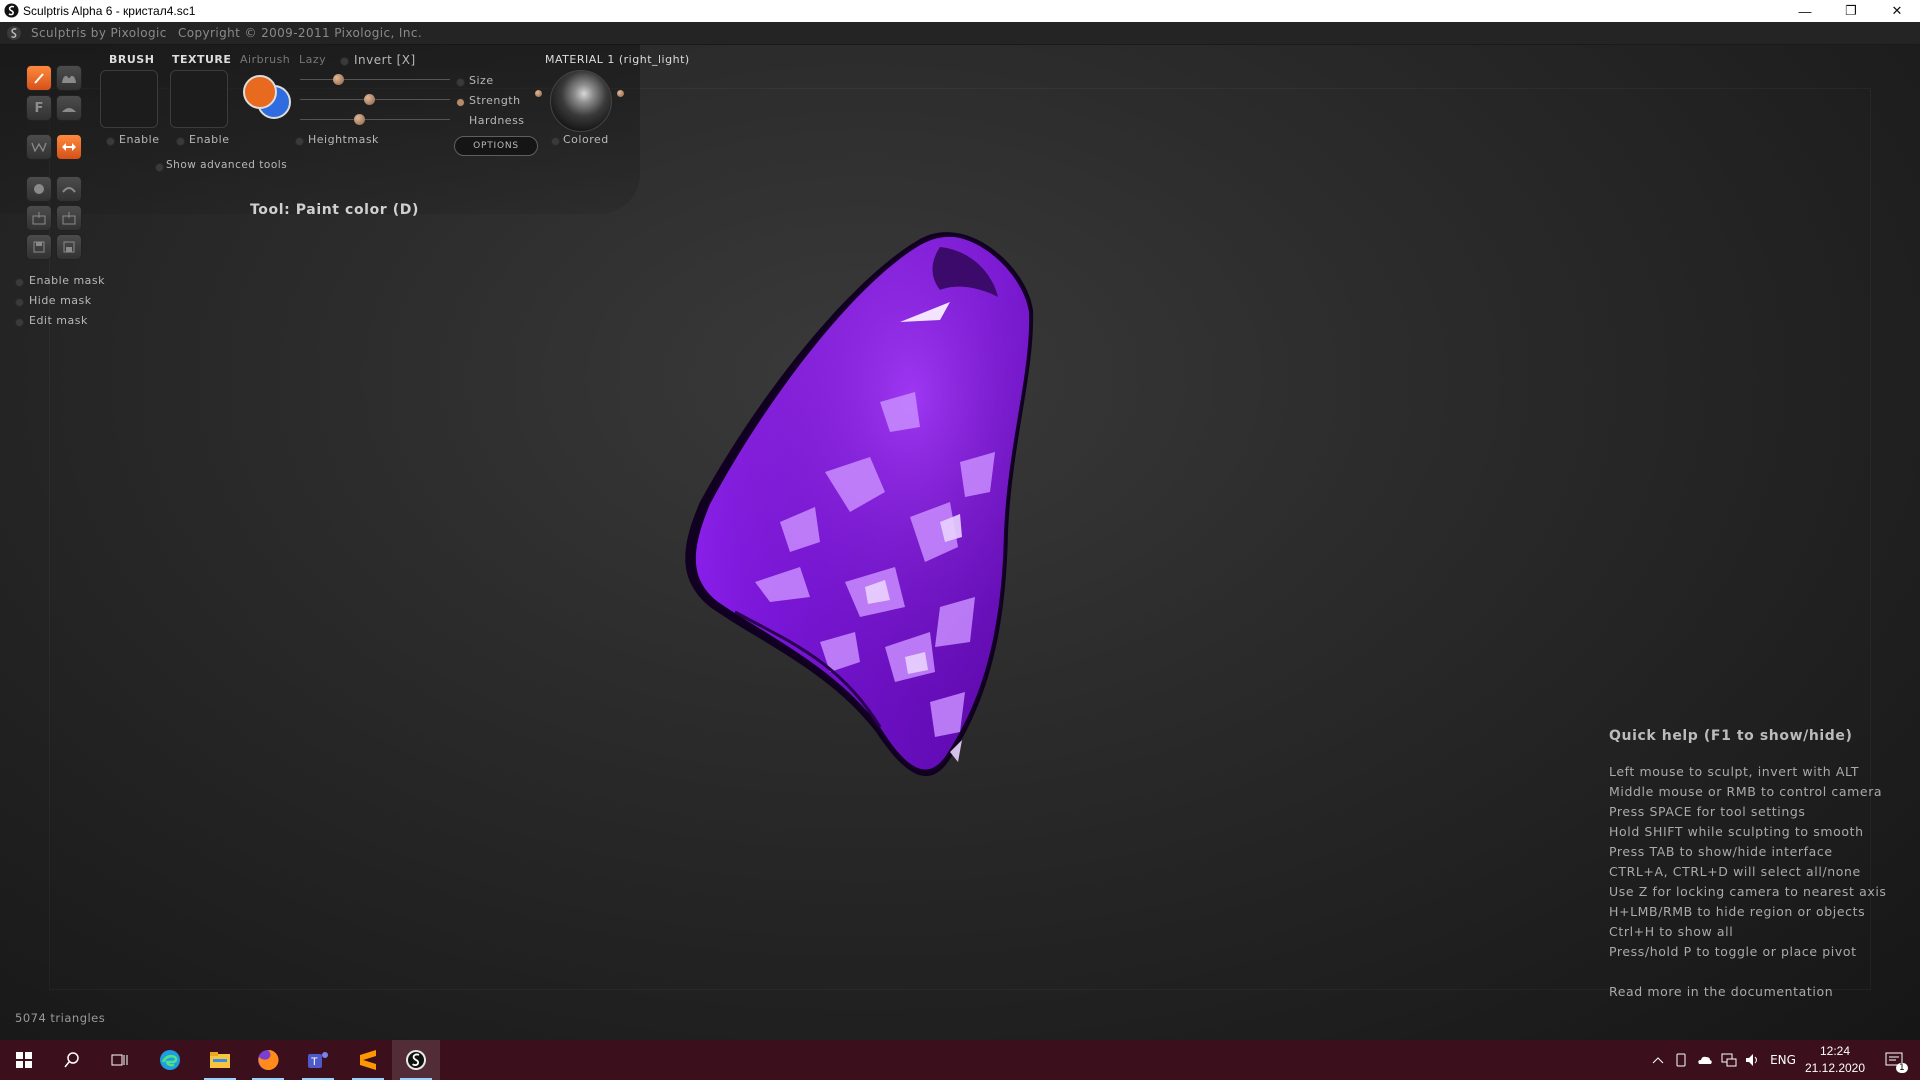  Describe the element at coordinates (72, 1060) in the screenshot. I see `search-button` at that location.